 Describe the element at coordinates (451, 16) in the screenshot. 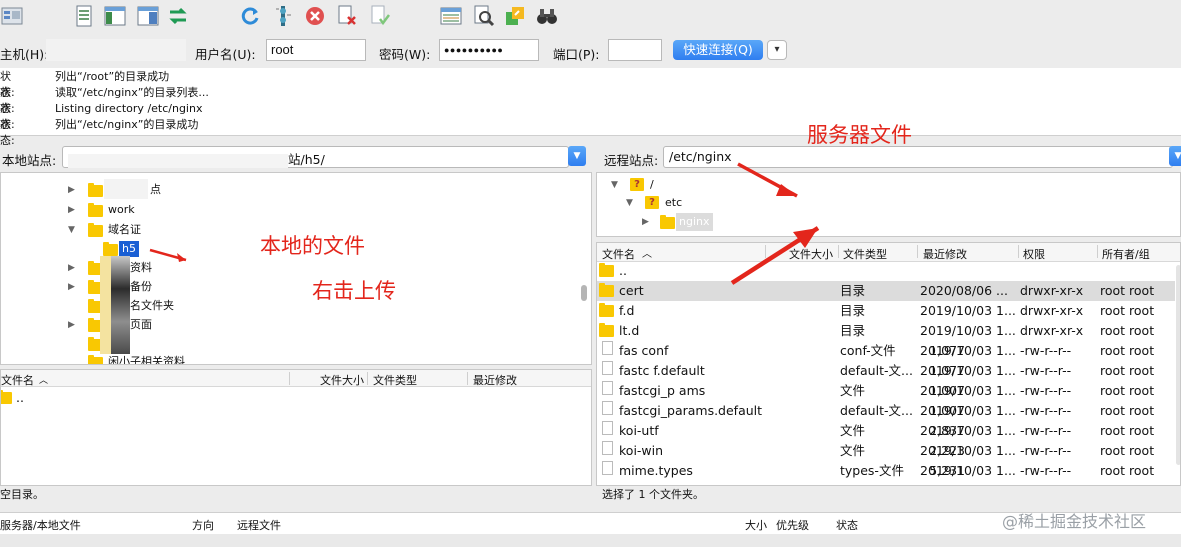

I see `directory-listing-icon` at that location.